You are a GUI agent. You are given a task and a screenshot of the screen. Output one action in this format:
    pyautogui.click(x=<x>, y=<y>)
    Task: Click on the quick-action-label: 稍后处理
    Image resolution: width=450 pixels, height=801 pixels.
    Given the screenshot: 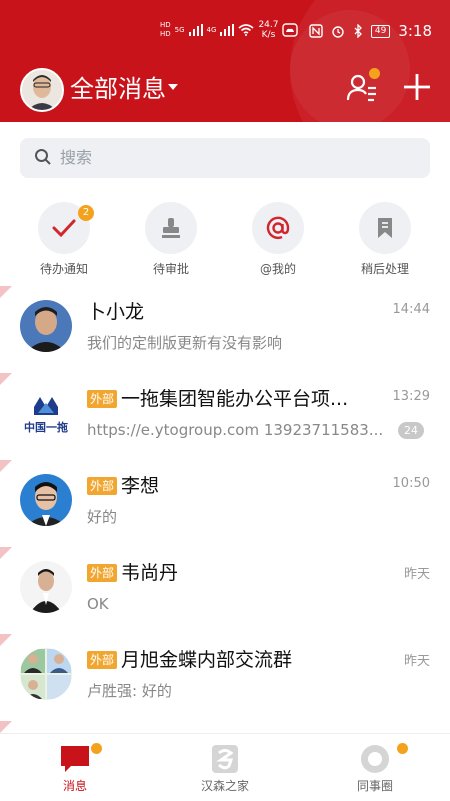 What is the action you would take?
    pyautogui.click(x=384, y=269)
    